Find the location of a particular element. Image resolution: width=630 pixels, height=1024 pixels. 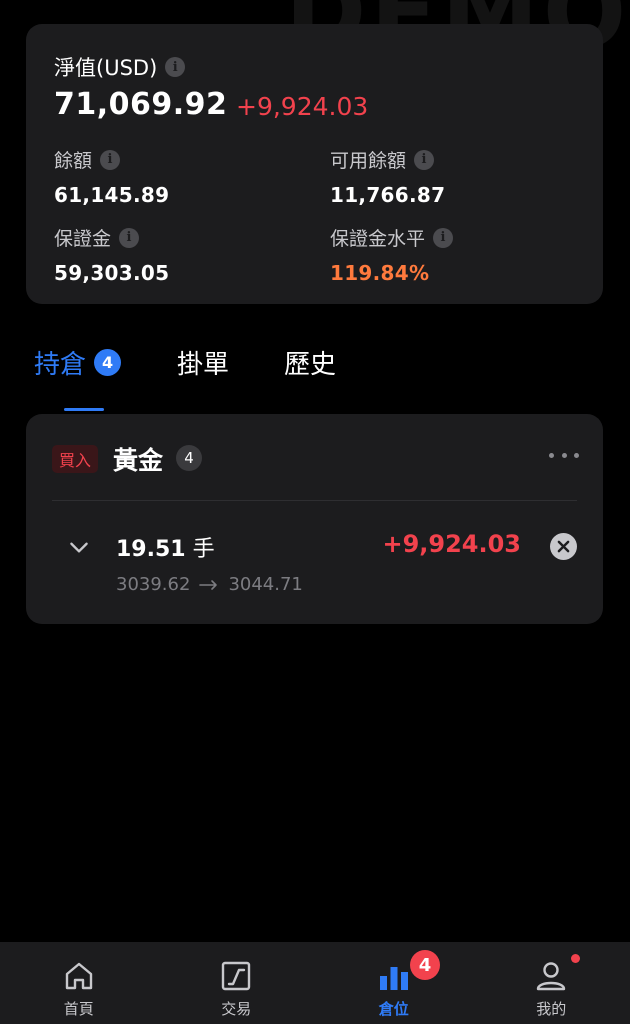

active-tab-indicator is located at coordinates (84, 409).